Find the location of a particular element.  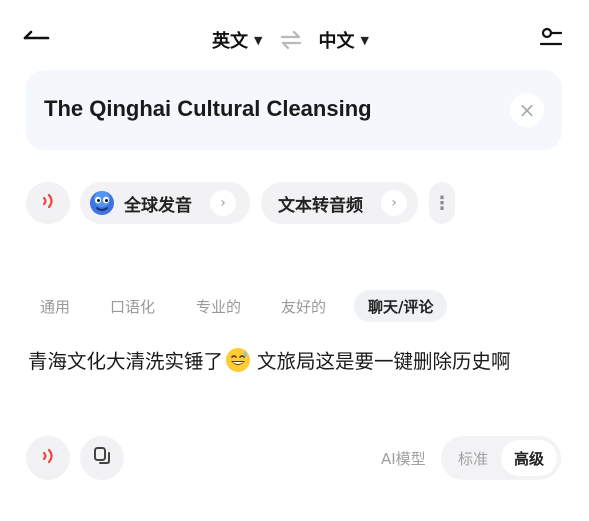

translation-output: 青海文化大清洗实锤了 文旅局这是要一键删除历史啊 is located at coordinates (269, 359).